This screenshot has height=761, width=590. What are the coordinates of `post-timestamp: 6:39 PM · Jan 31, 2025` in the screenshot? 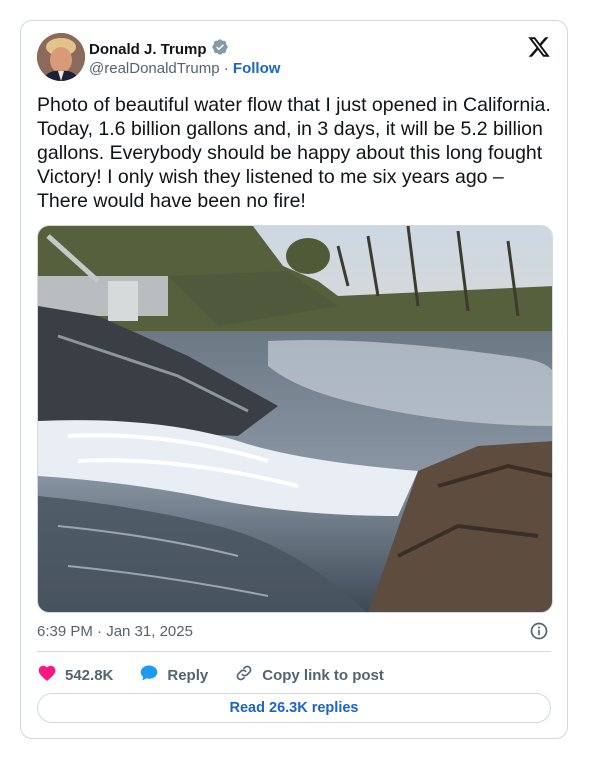 It's located at (115, 631).